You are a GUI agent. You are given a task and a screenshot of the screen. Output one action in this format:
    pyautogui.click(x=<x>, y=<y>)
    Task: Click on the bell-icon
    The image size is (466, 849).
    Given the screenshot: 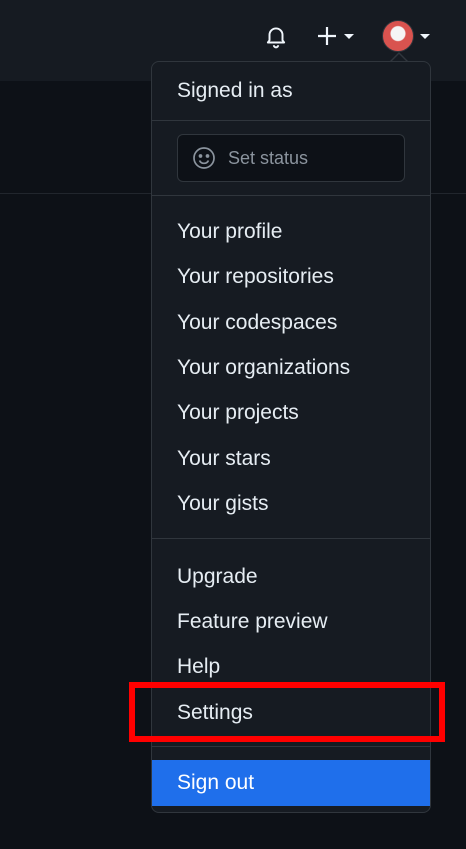 What is the action you would take?
    pyautogui.click(x=276, y=36)
    